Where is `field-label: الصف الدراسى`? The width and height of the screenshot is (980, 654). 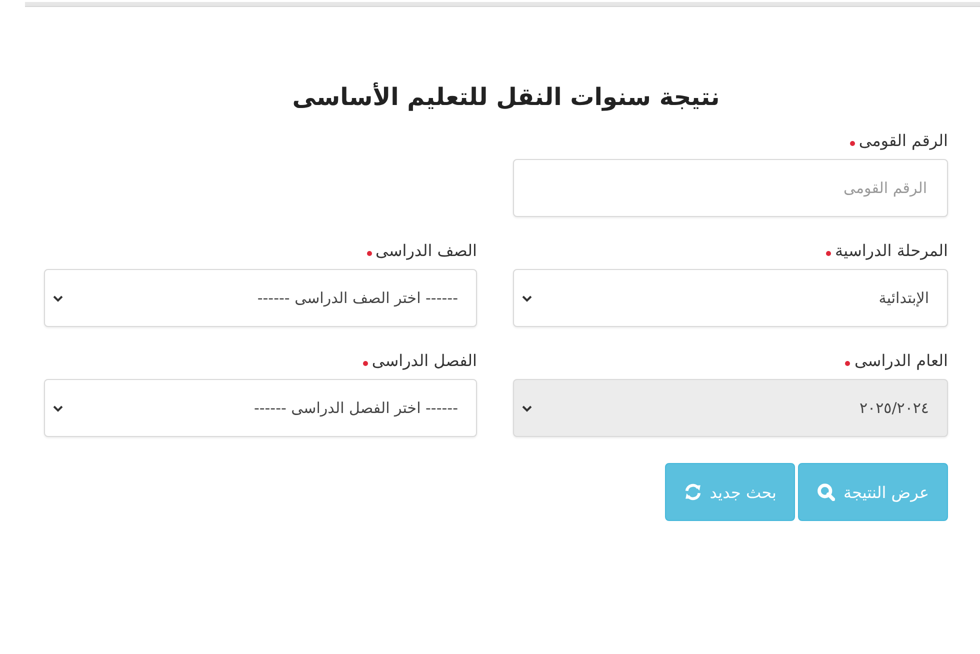
field-label: الصف الدراسى is located at coordinates (426, 250).